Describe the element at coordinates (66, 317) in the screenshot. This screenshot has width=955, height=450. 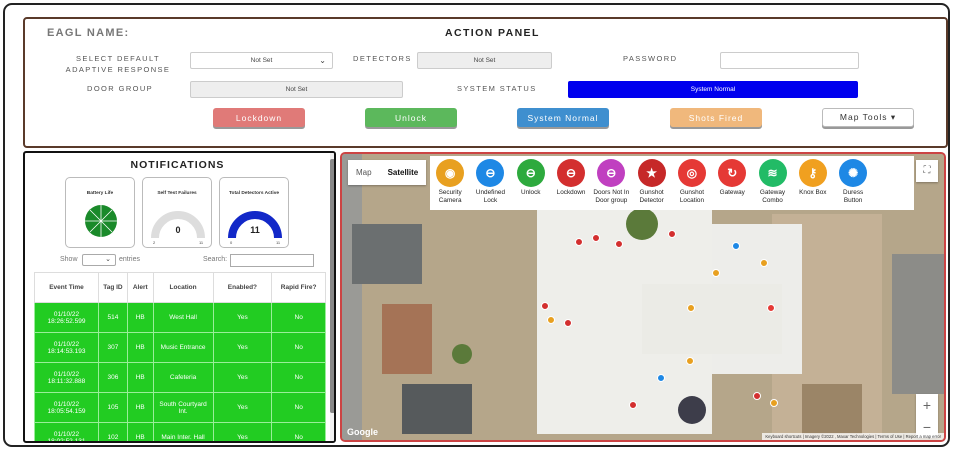
I see `table-cell: 01/10/22 18:26:52.599` at that location.